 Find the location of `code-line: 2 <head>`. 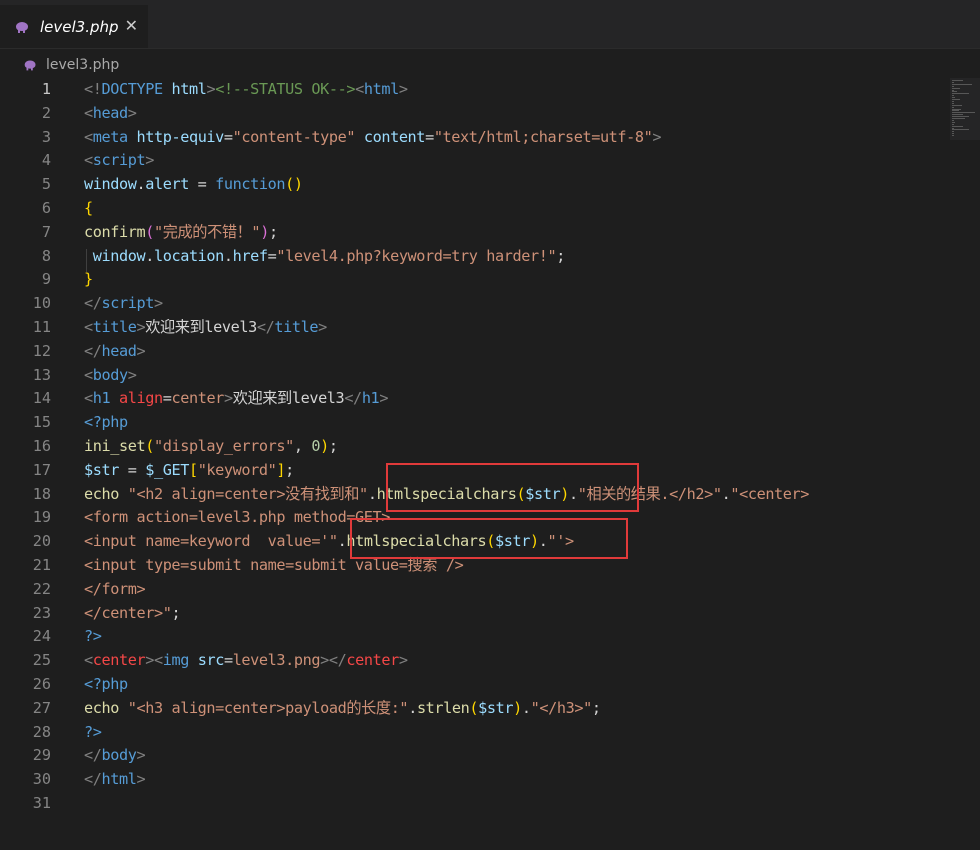

code-line: 2 <head> is located at coordinates (490, 114).